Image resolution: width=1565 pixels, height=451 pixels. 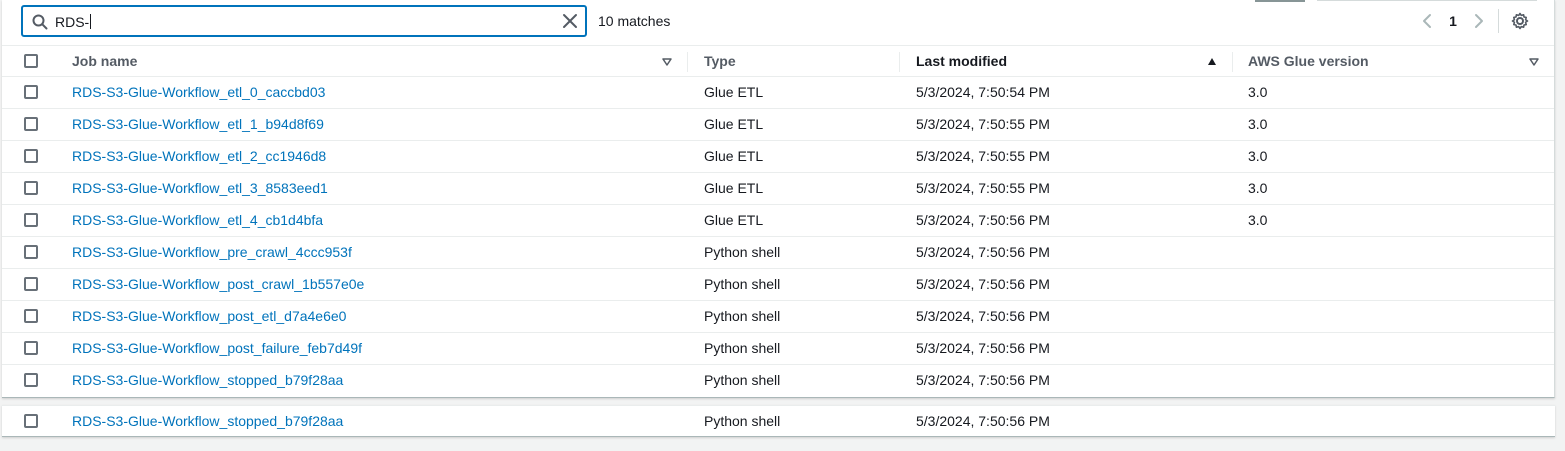 What do you see at coordinates (983, 92) in the screenshot?
I see `last-modified: 5/3/2024, 7:50:54 PM` at bounding box center [983, 92].